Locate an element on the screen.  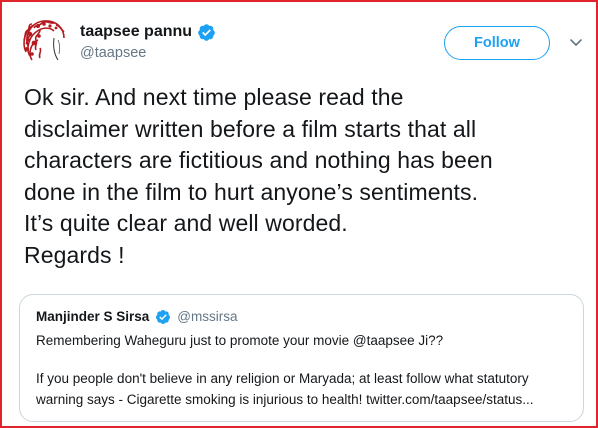
chevron-down-icon is located at coordinates (576, 42).